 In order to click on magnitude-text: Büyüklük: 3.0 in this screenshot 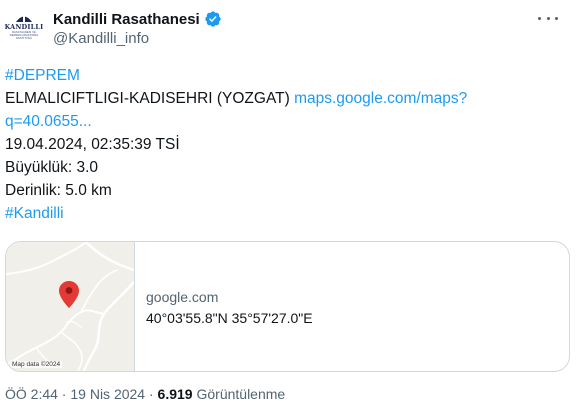, I will do `click(52, 167)`.